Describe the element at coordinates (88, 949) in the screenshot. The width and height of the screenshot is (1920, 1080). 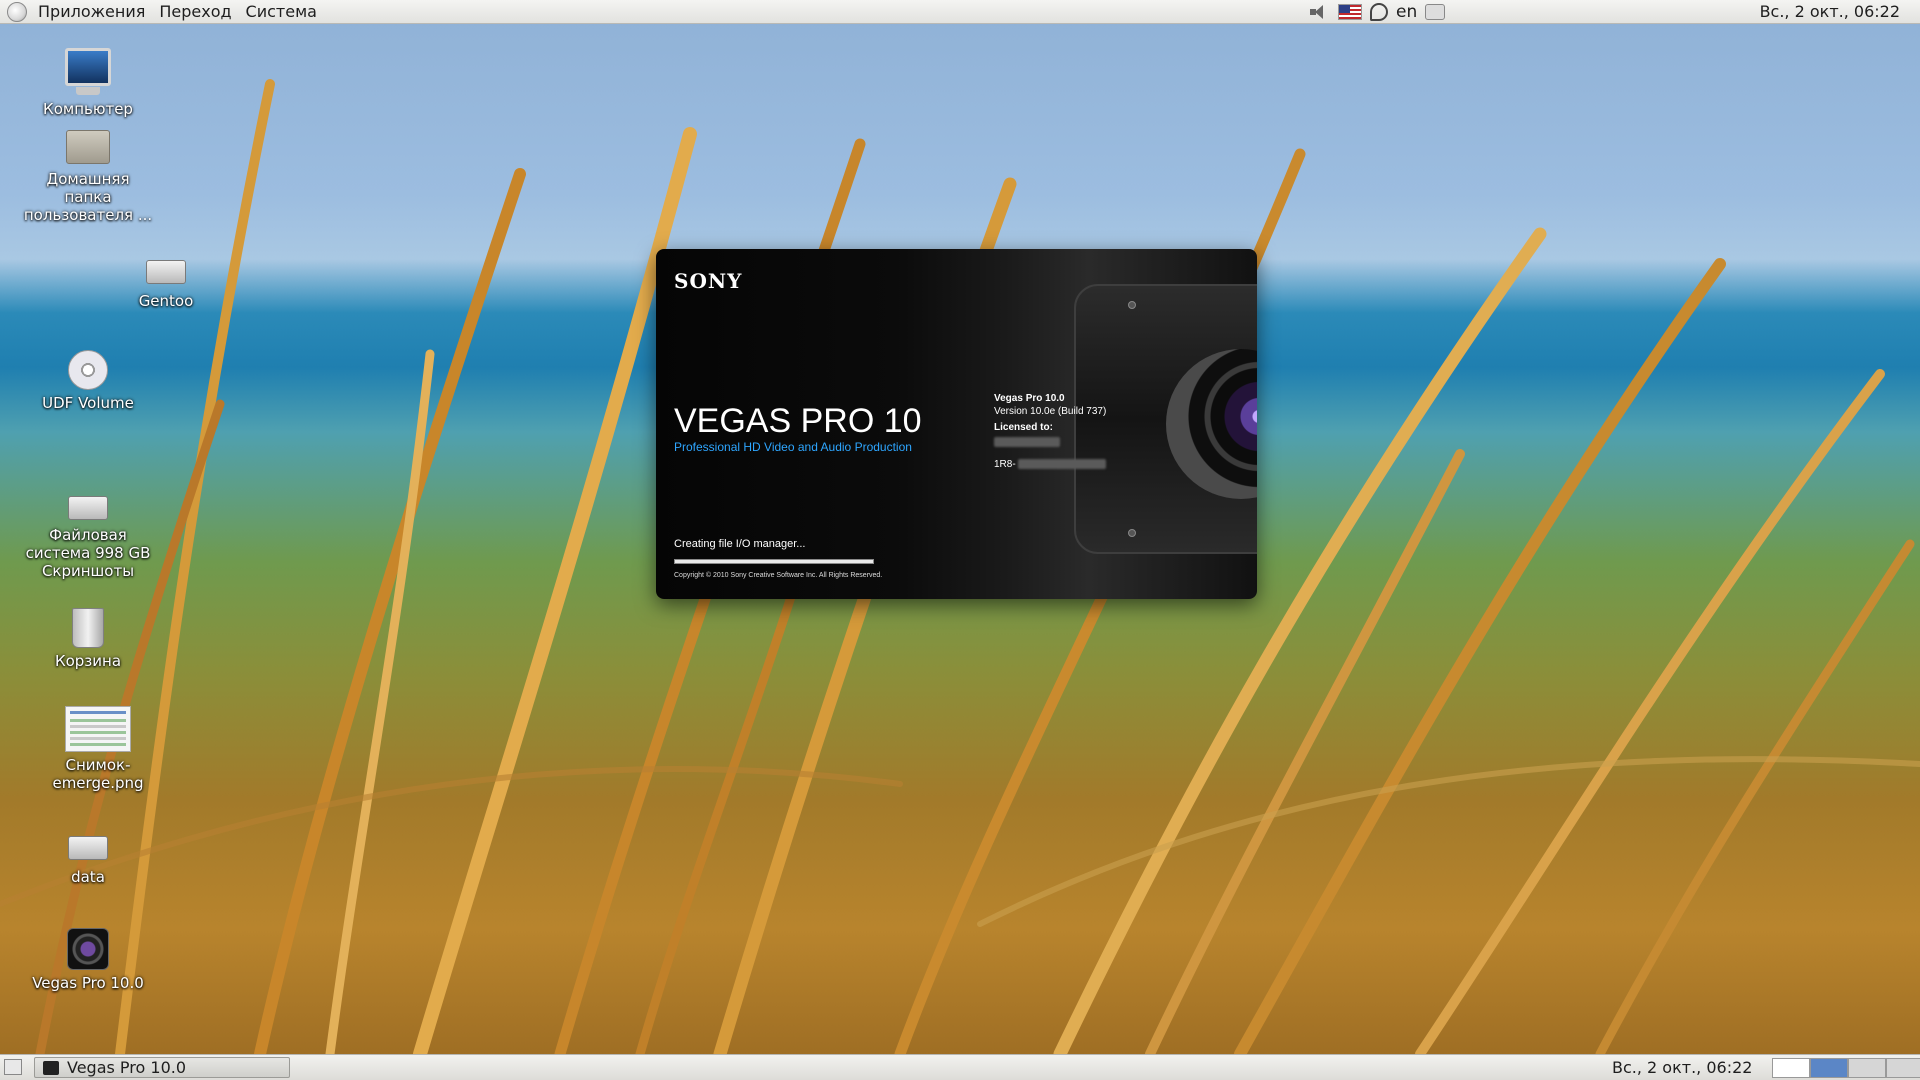
I see `vegas-icon` at that location.